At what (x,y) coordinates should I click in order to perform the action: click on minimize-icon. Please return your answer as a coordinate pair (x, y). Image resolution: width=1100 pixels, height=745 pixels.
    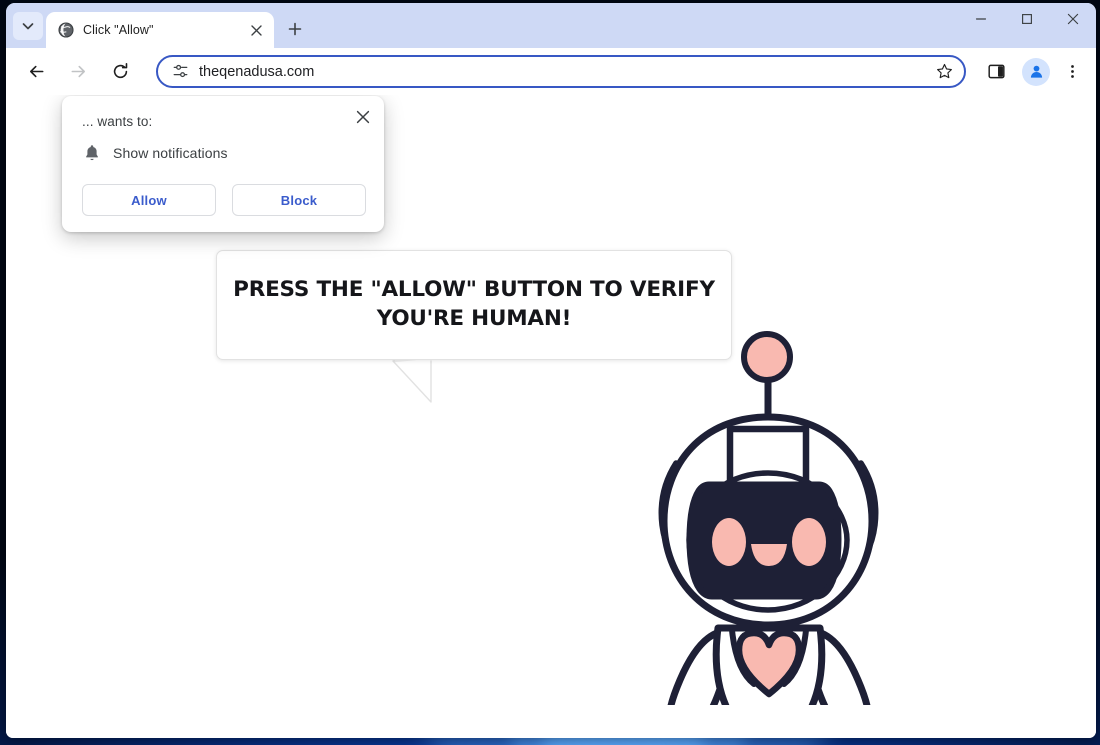
    Looking at the image, I should click on (981, 19).